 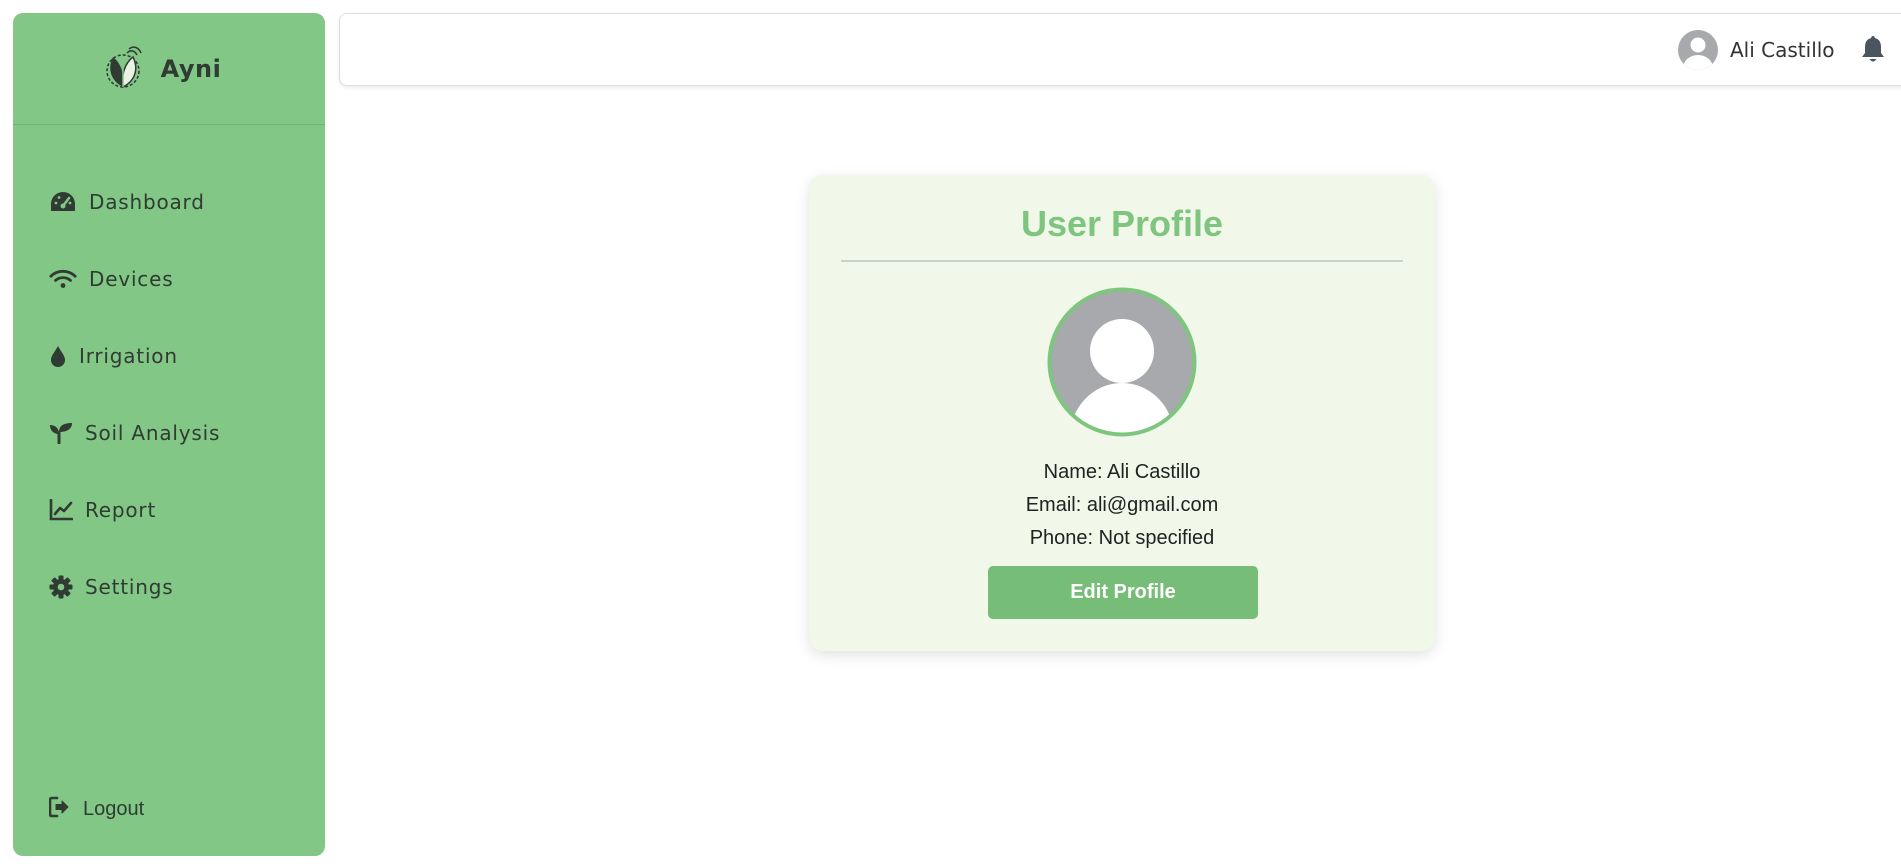 I want to click on sidebar-item-label: Devices, so click(x=131, y=279).